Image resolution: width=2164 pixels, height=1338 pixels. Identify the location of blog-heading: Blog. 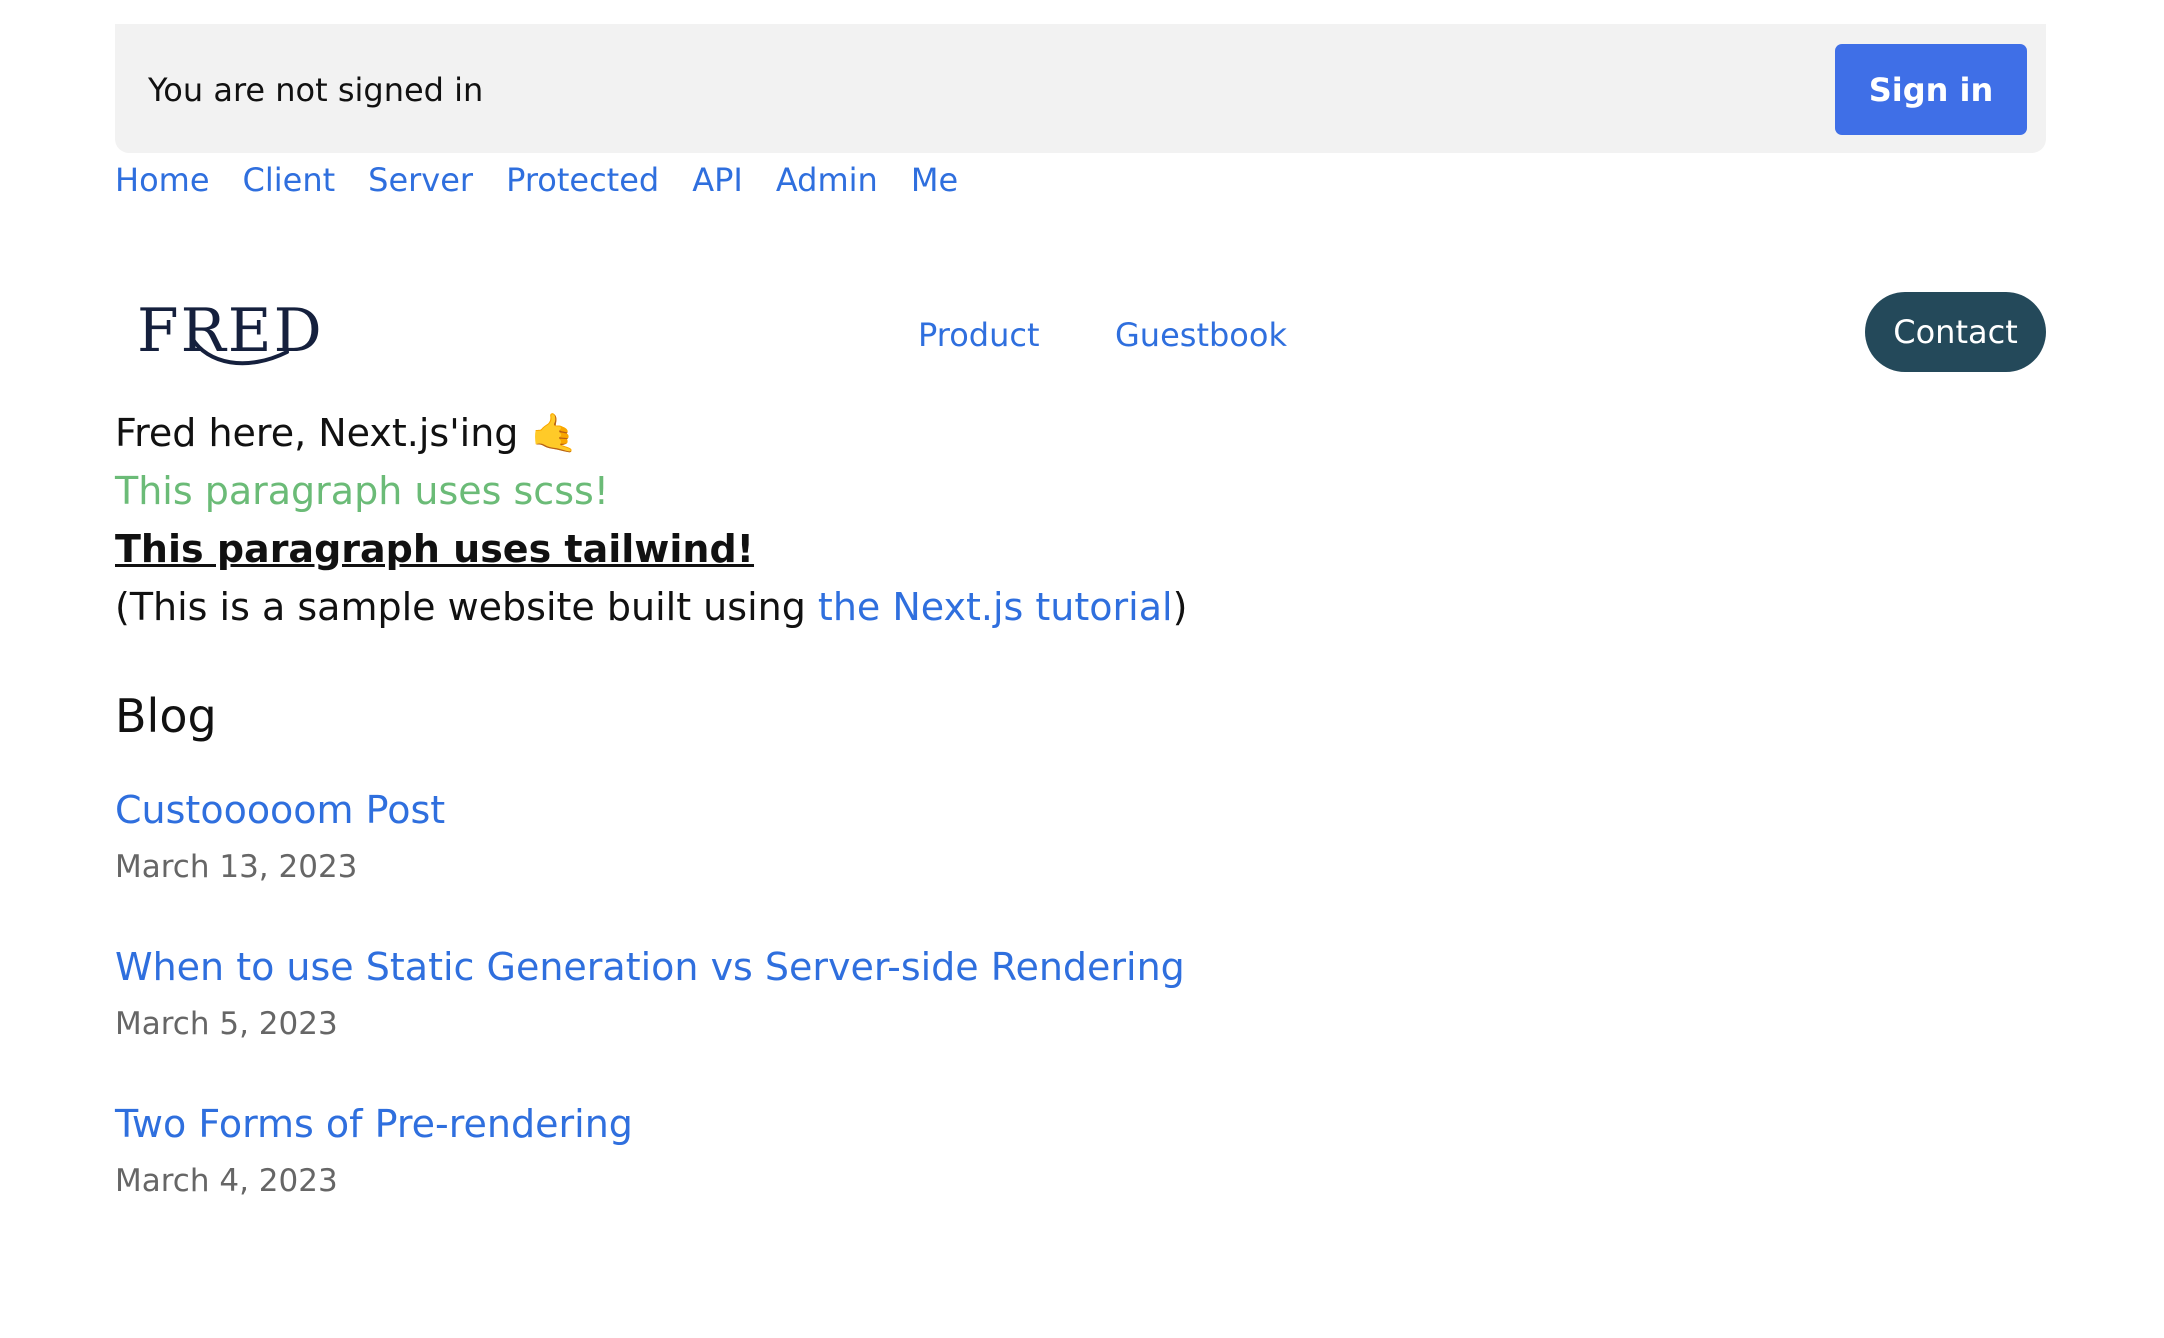
(166, 716).